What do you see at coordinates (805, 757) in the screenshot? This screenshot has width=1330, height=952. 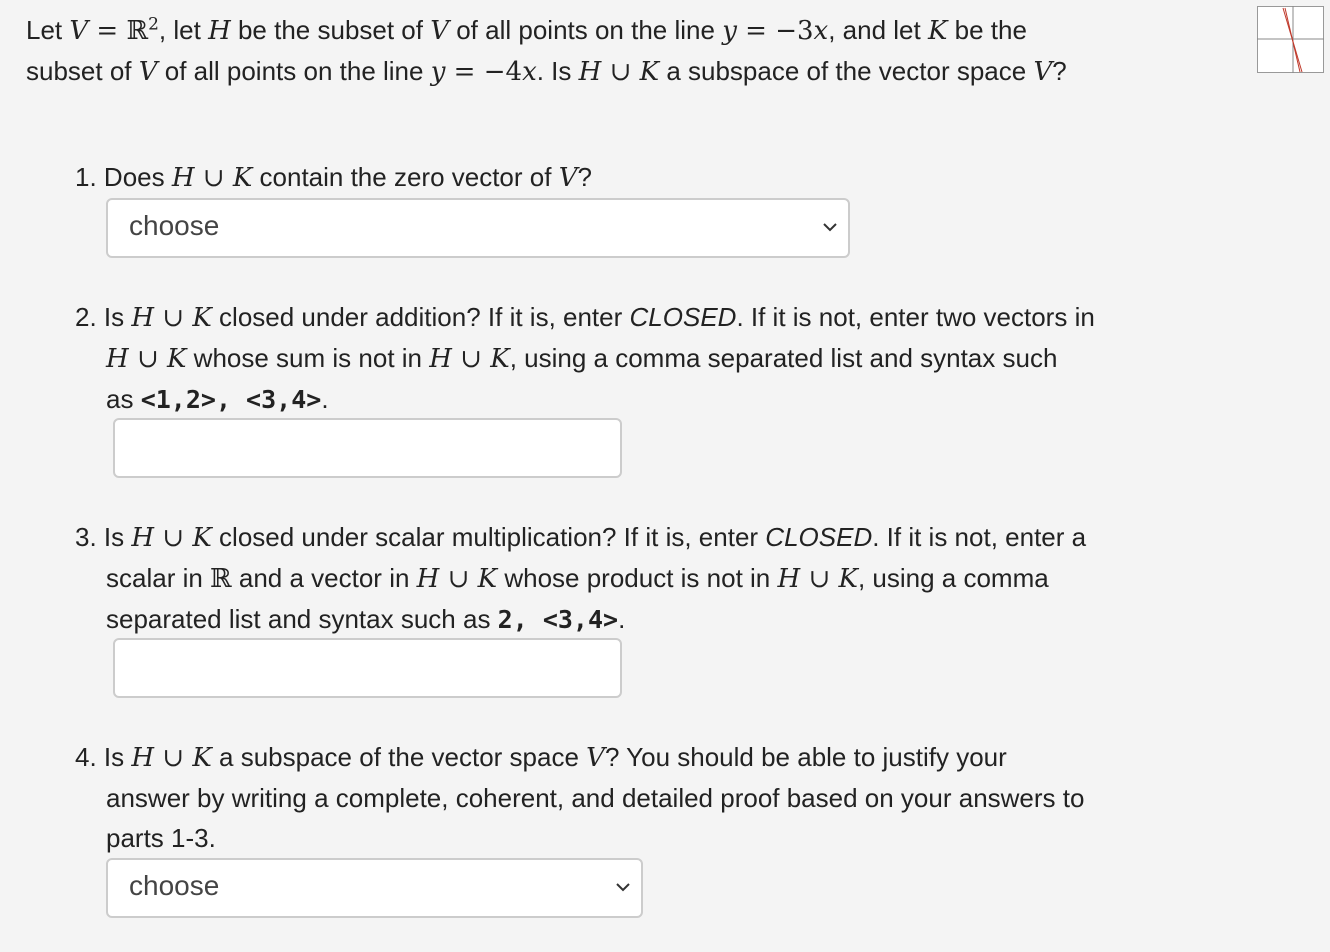 I see `text: ? You should be able to justify your` at bounding box center [805, 757].